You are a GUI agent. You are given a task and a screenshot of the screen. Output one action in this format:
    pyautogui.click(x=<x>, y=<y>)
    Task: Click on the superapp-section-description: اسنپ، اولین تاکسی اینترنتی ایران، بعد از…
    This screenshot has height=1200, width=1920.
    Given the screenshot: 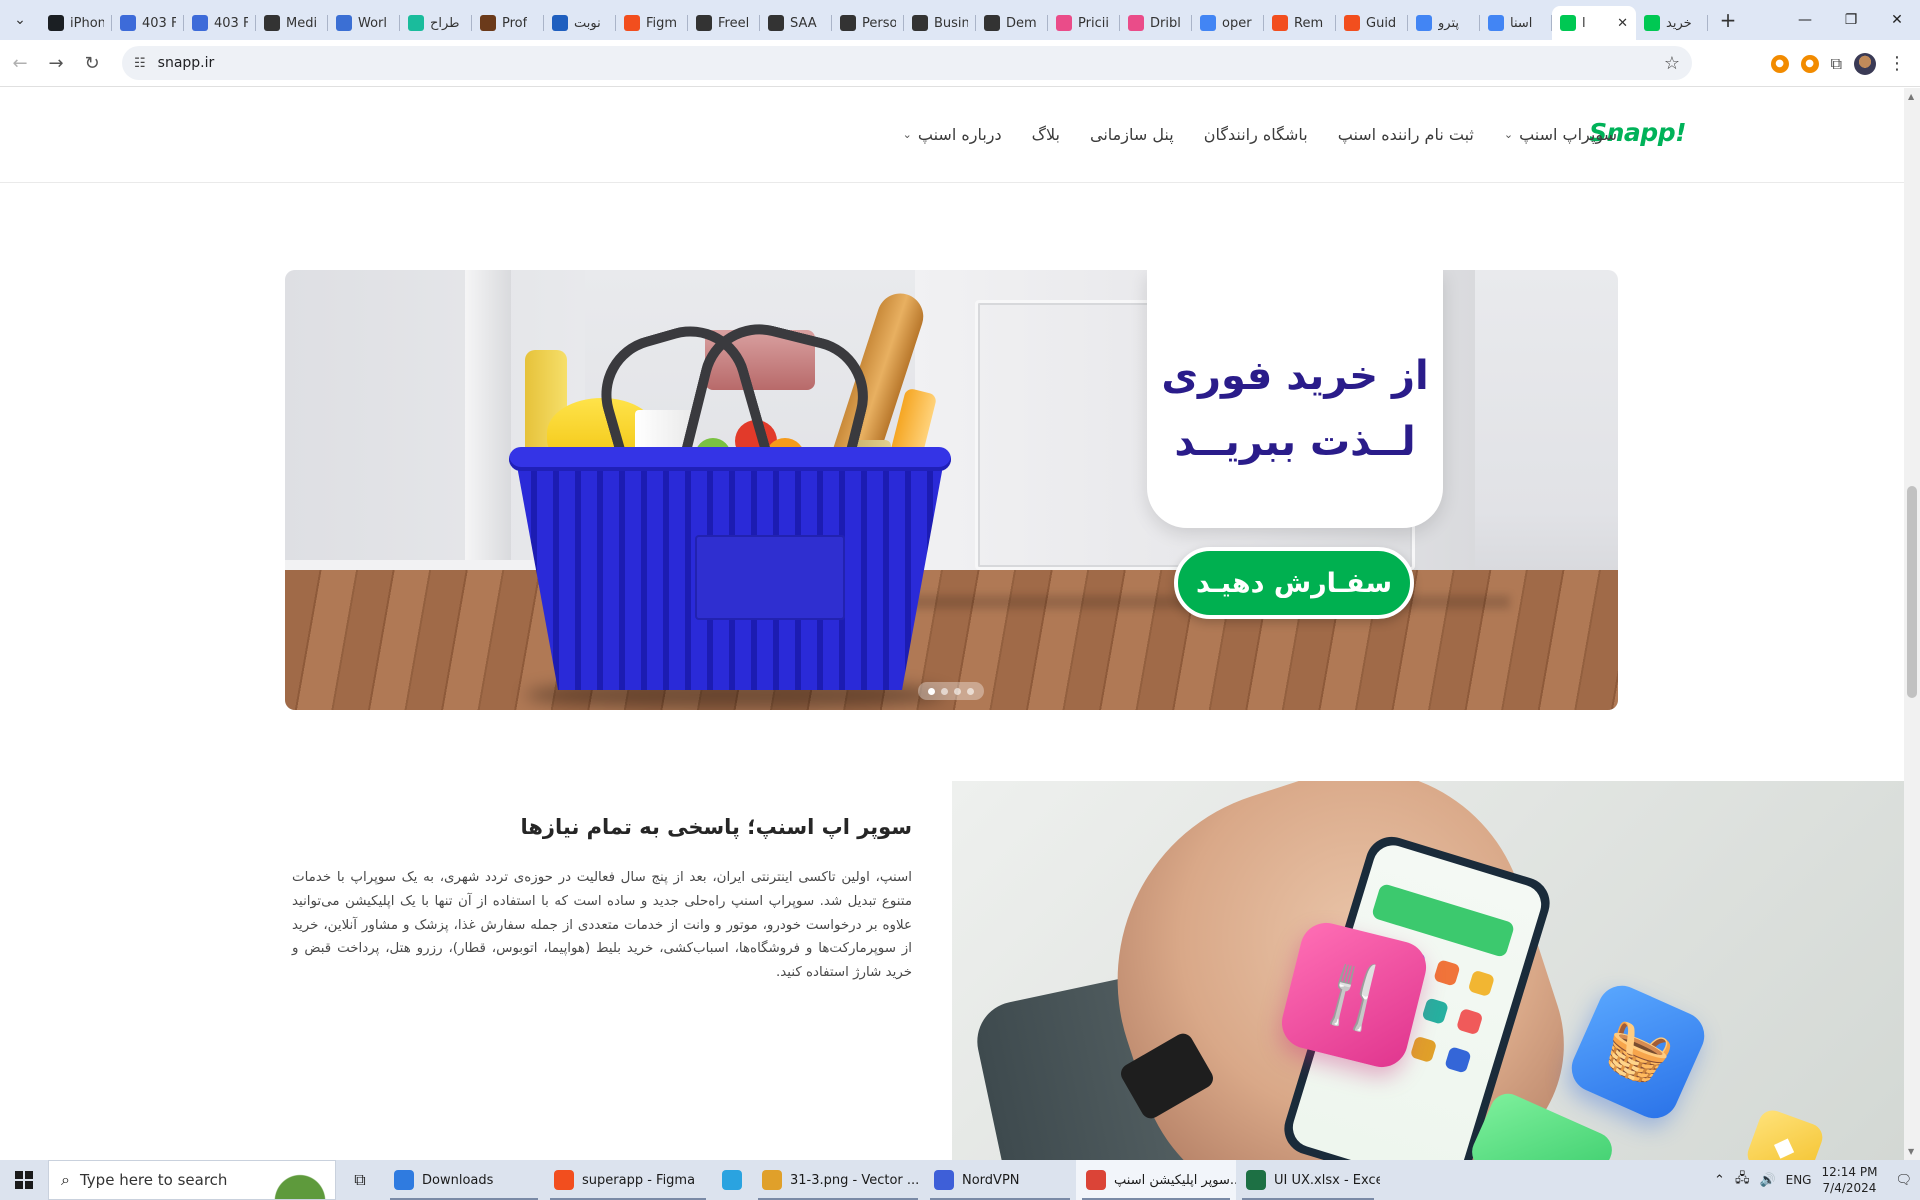 What is the action you would take?
    pyautogui.click(x=602, y=925)
    